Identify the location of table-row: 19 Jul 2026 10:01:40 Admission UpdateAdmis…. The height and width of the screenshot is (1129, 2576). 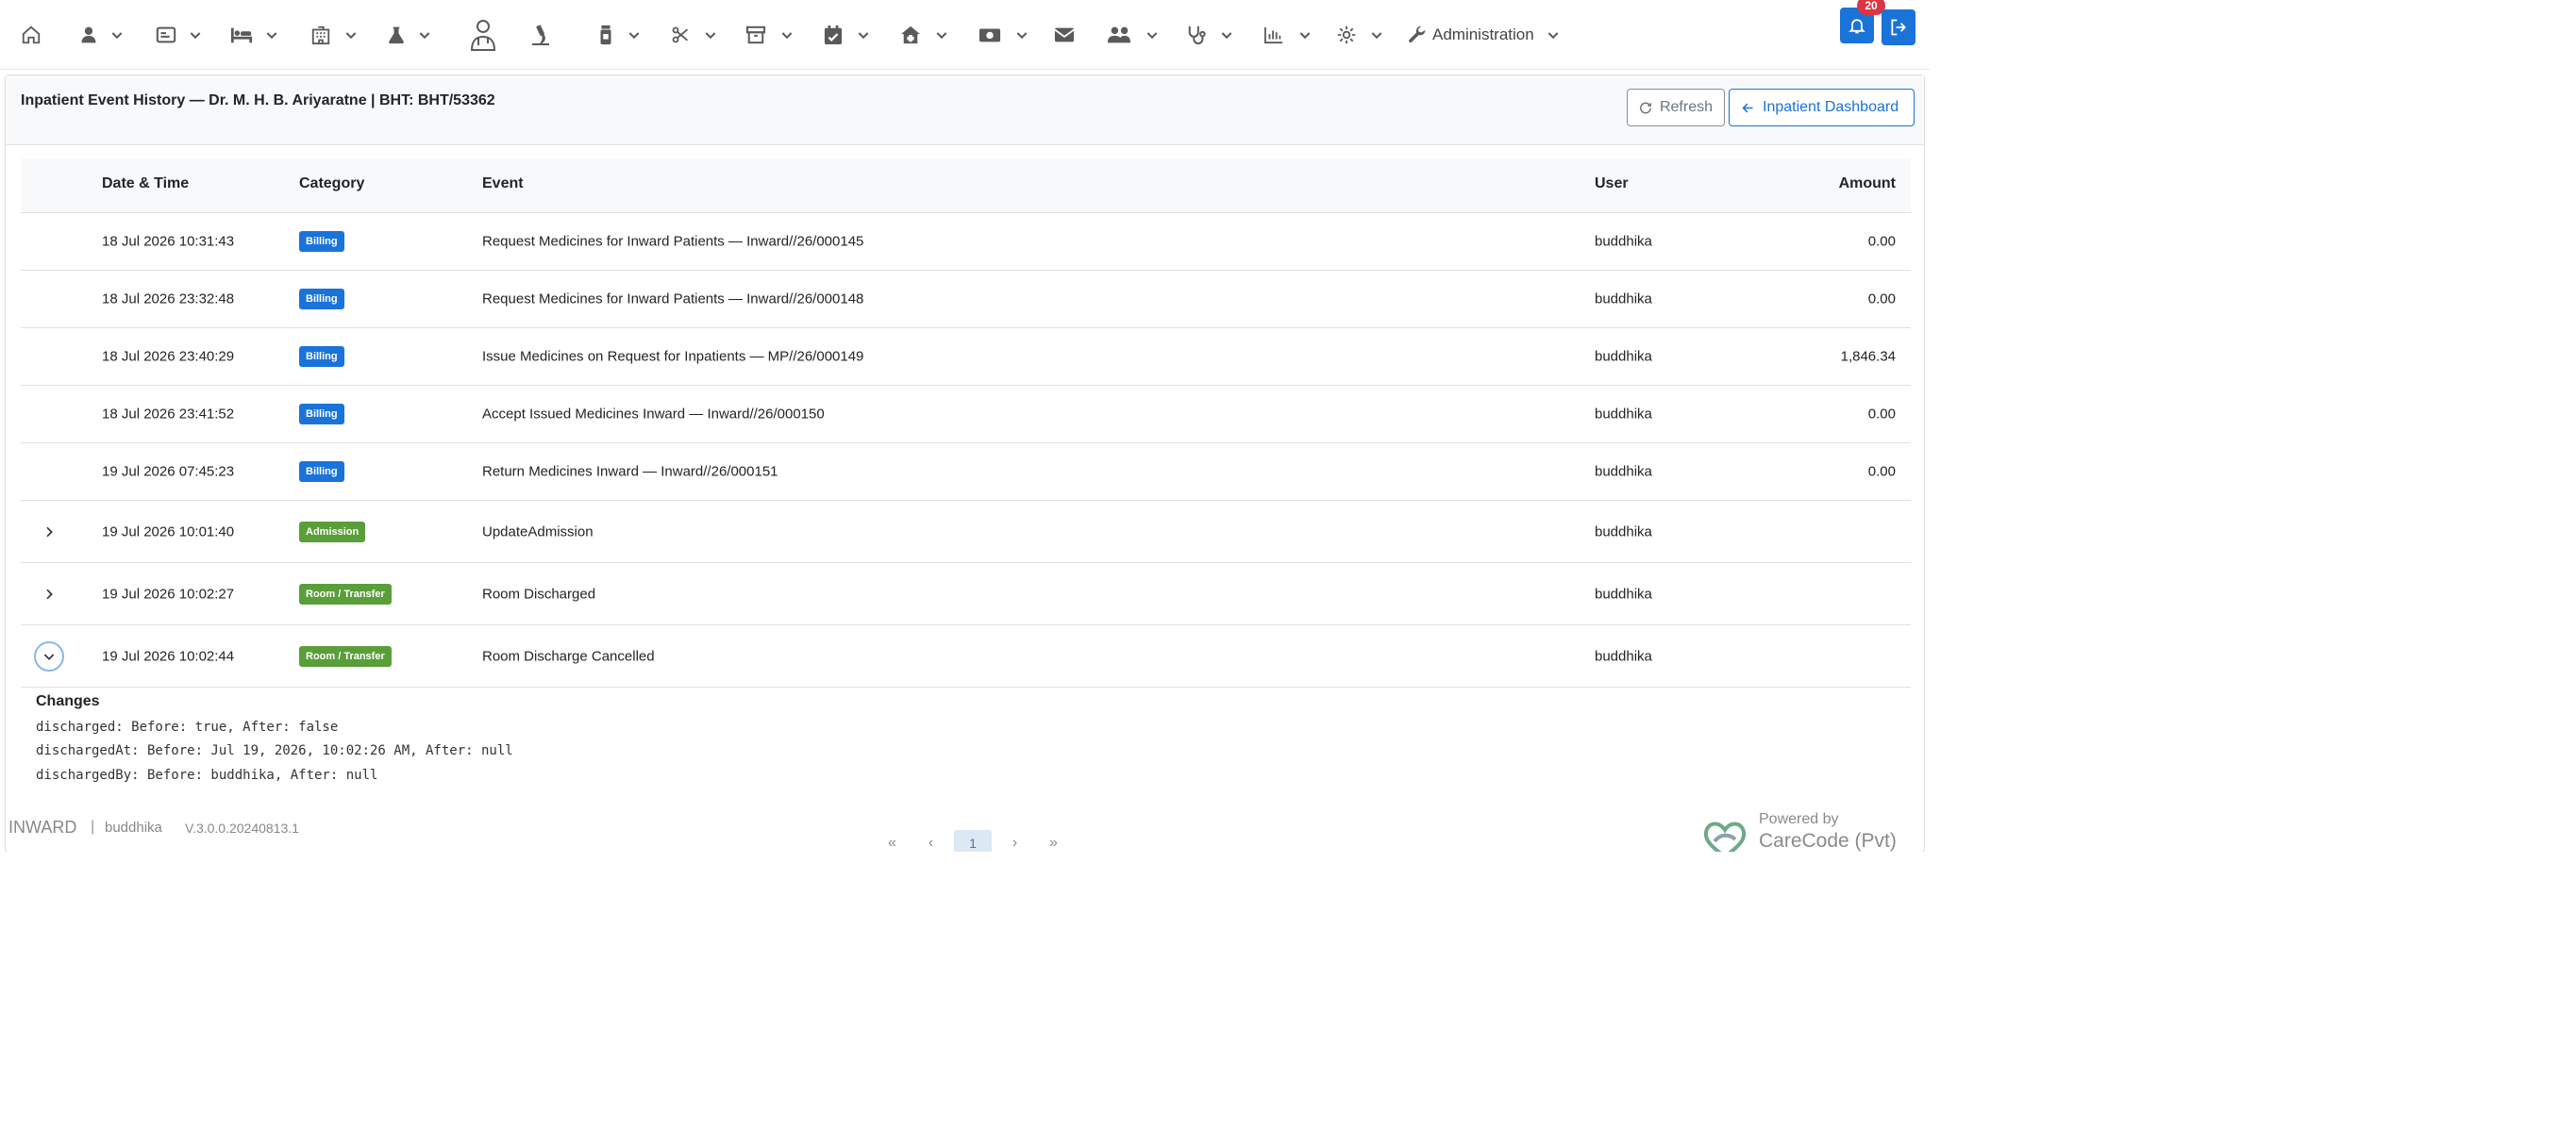
(966, 532).